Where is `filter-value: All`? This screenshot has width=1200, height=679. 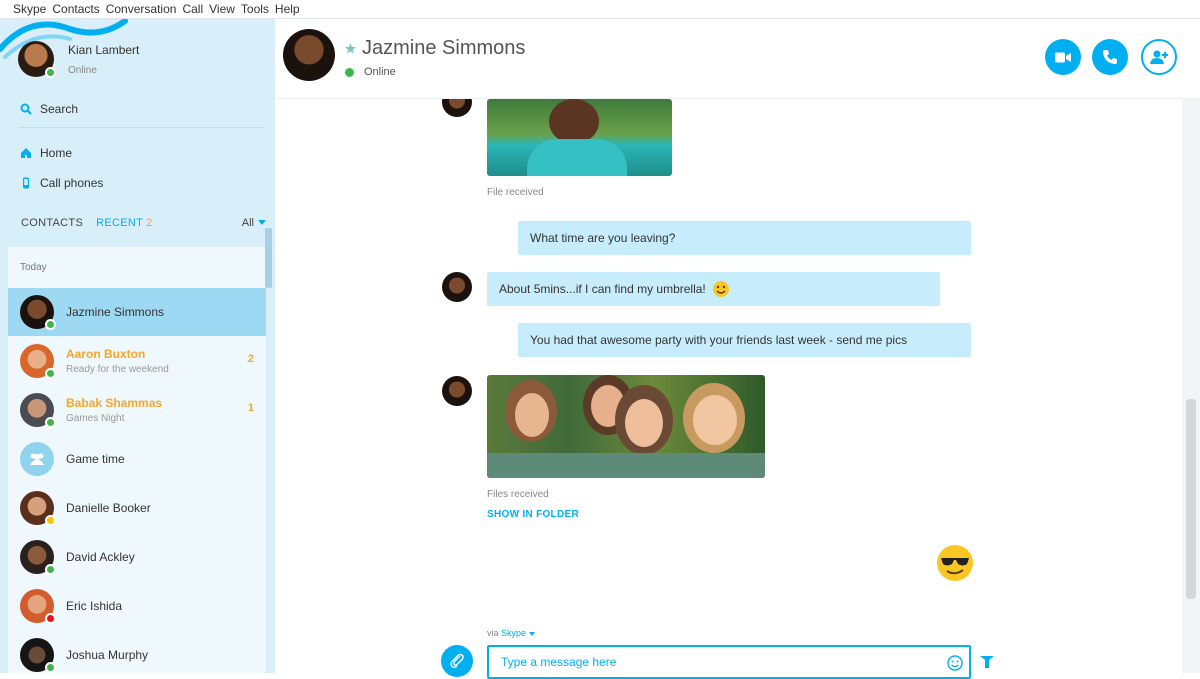
filter-value: All is located at coordinates (247, 223).